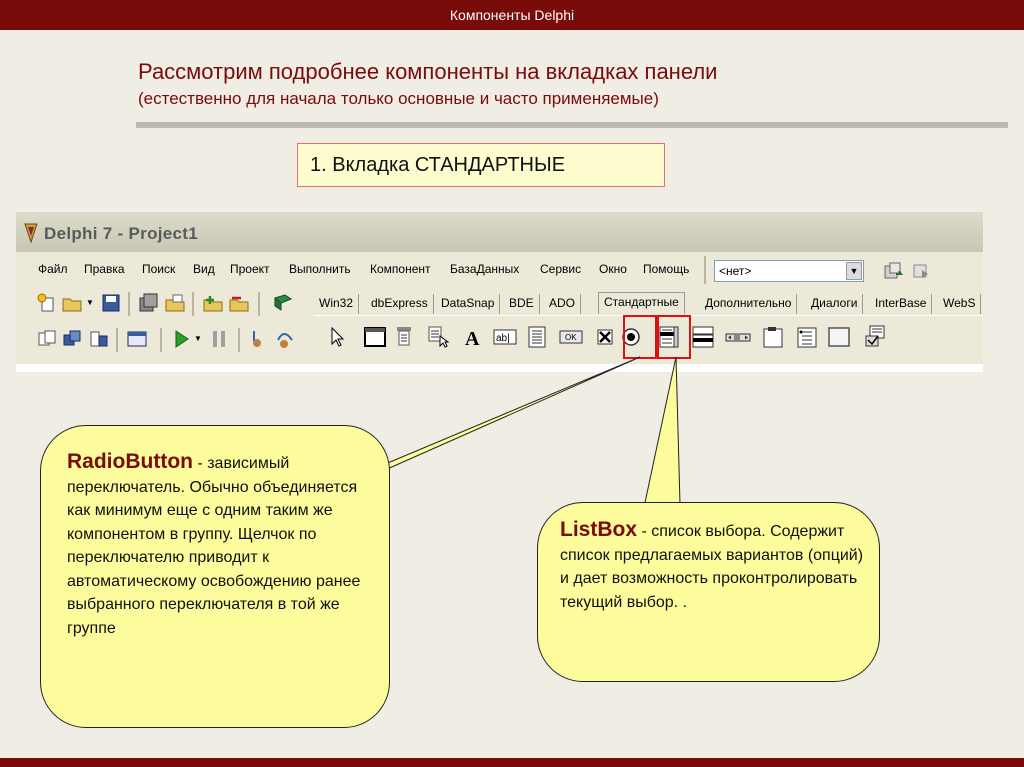 The image size is (1024, 767). What do you see at coordinates (259, 339) in the screenshot?
I see `trace-into-icon` at bounding box center [259, 339].